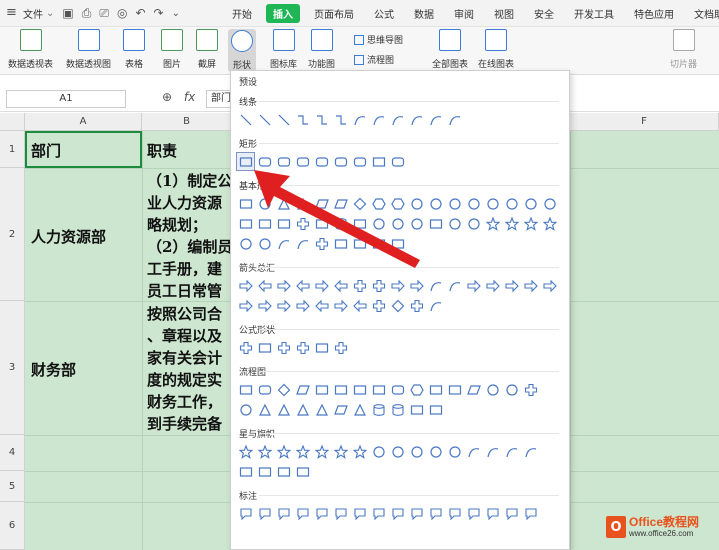  What do you see at coordinates (207, 49) in the screenshot?
I see `screenshot-button: 截屏` at bounding box center [207, 49].